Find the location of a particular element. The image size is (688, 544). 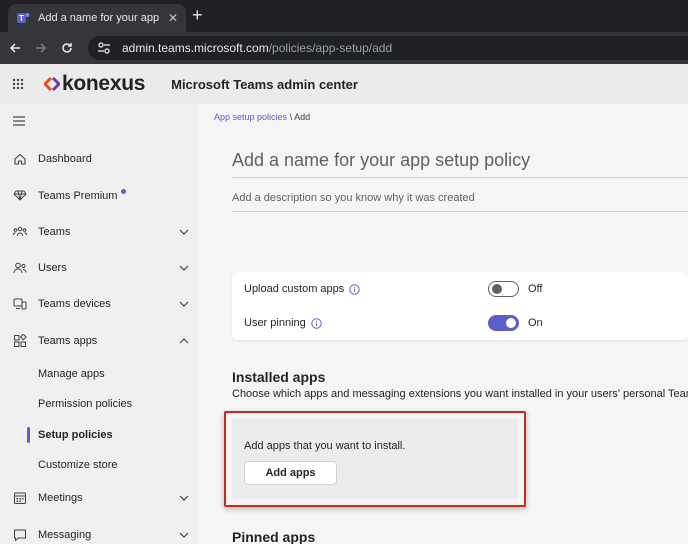

new-indicator-dot is located at coordinates (124, 191).